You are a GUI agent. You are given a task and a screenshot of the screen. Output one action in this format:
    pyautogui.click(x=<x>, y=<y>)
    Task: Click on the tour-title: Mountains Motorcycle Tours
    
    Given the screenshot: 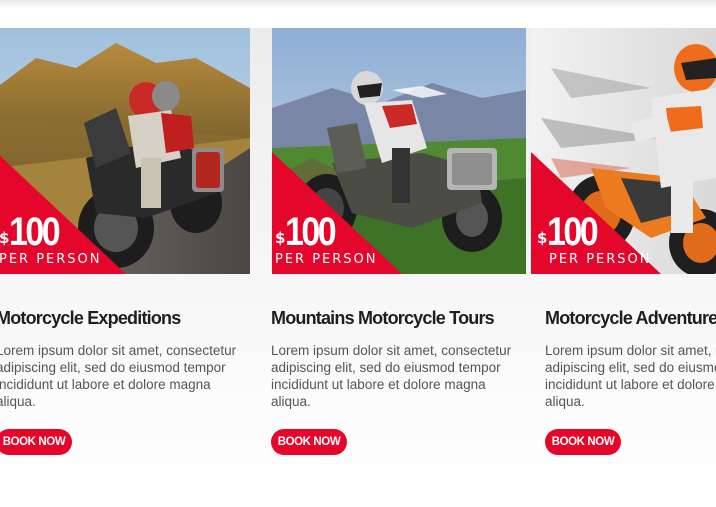 What is the action you would take?
    pyautogui.click(x=383, y=318)
    